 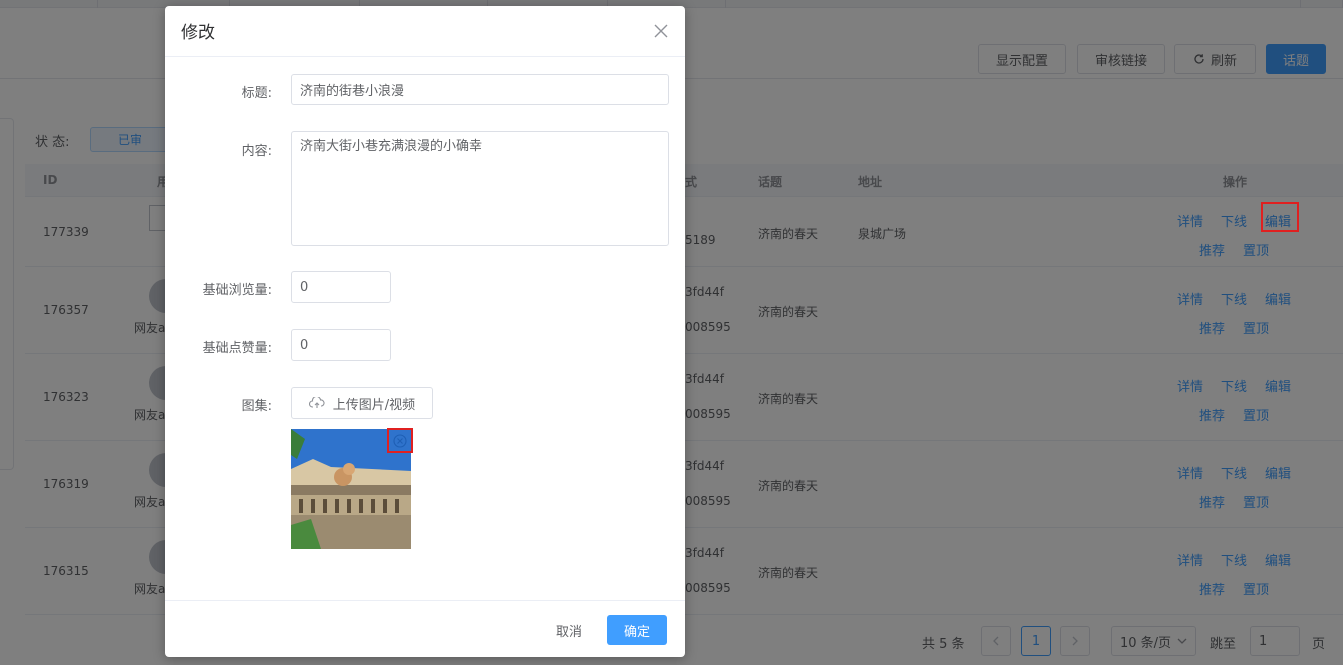 What do you see at coordinates (425, 628) in the screenshot?
I see `dialog-footer: 取消 确定` at bounding box center [425, 628].